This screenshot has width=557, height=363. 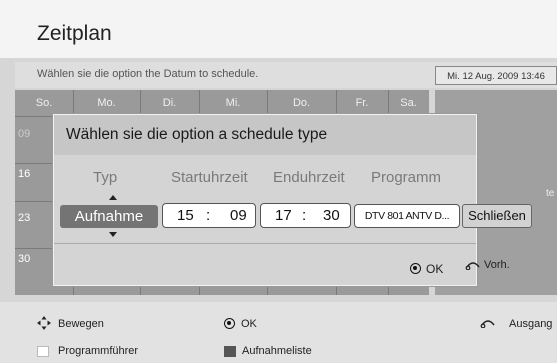 I want to click on day-header-saturday: Sa., so click(x=408, y=103).